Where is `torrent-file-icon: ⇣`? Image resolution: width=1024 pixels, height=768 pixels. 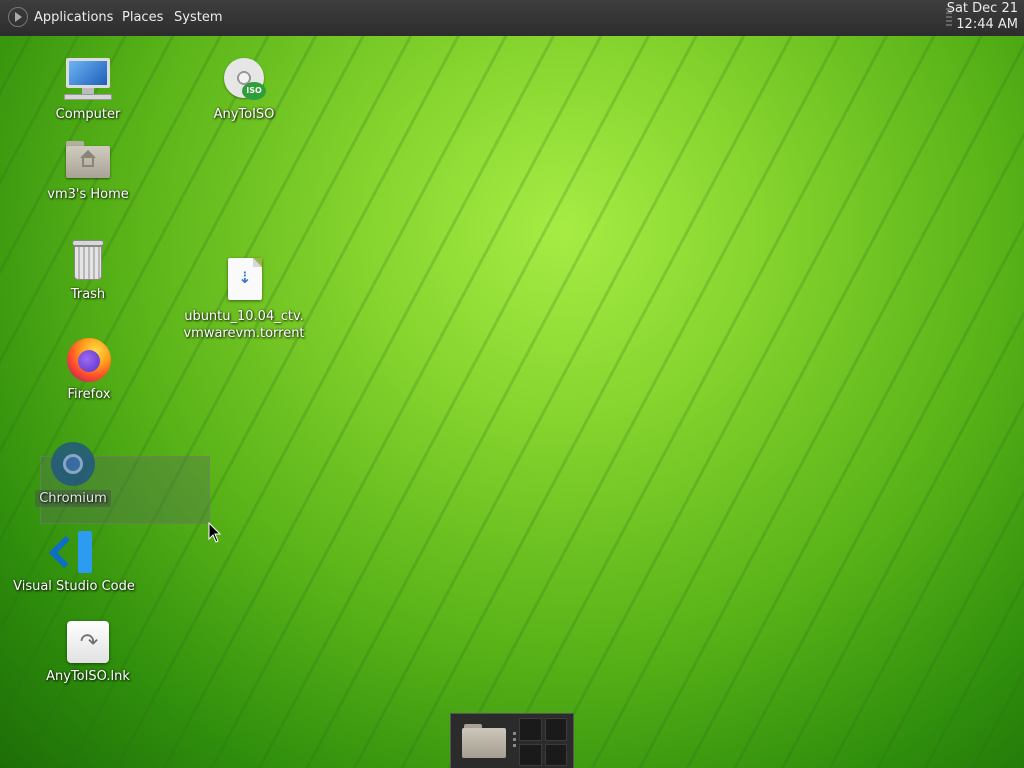 torrent-file-icon: ⇣ is located at coordinates (244, 282).